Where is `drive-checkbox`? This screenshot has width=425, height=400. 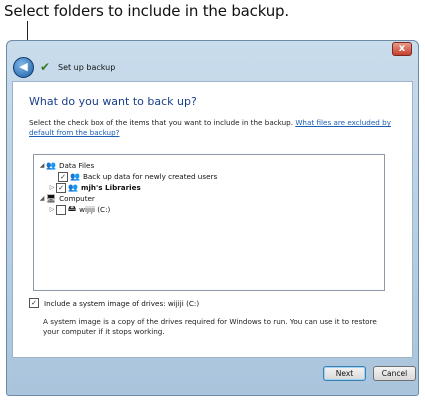
drive-checkbox is located at coordinates (61, 209).